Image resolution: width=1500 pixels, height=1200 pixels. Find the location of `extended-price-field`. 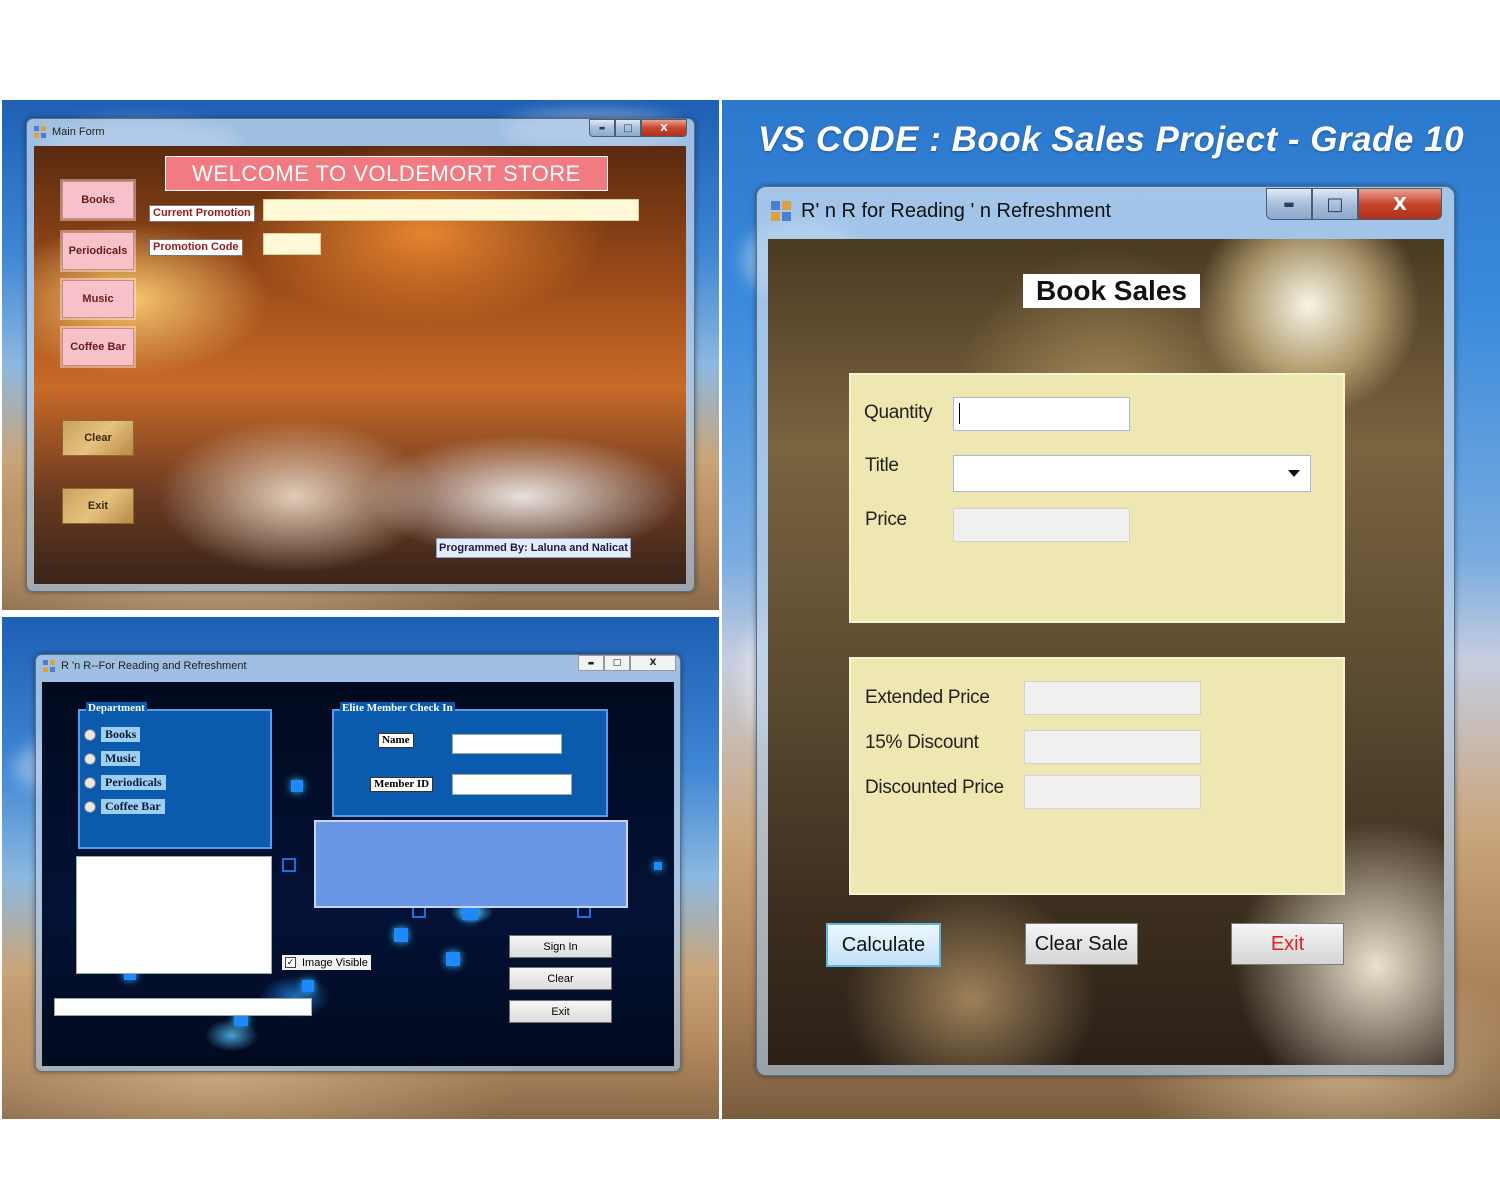

extended-price-field is located at coordinates (1112, 698).